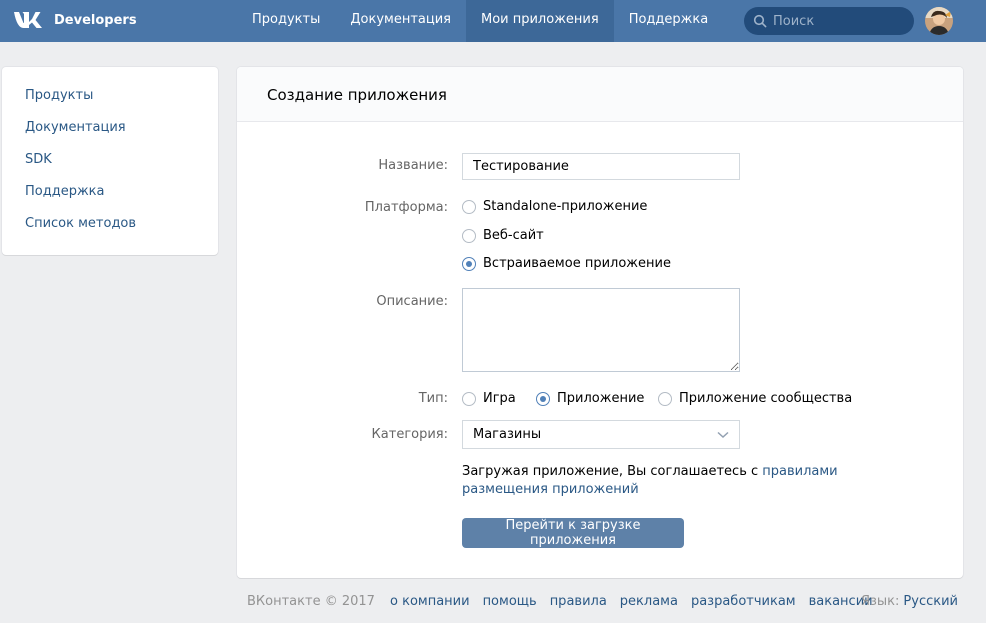 Image resolution: width=986 pixels, height=623 pixels. I want to click on type-community-app-radio: Приложение сообщества, so click(755, 398).